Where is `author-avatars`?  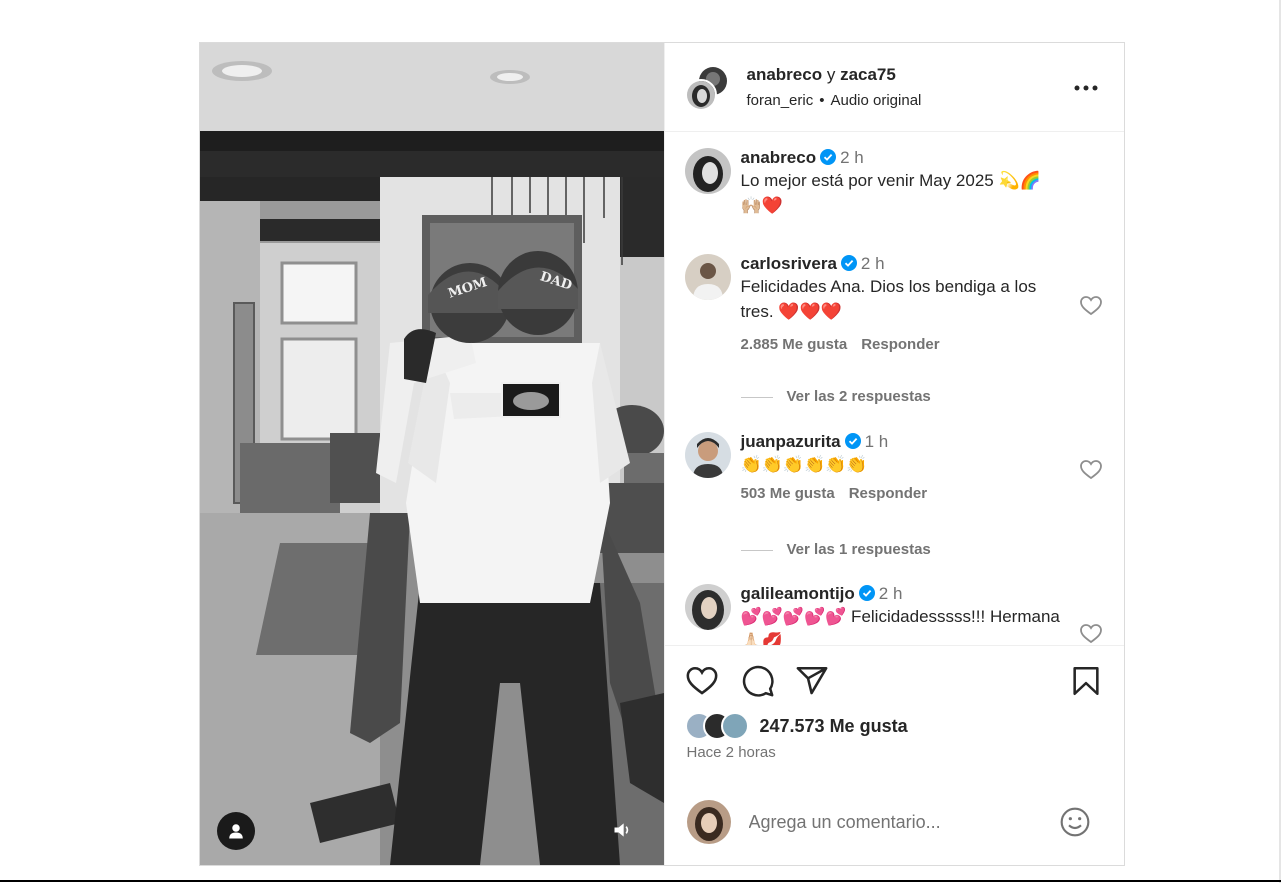
author-avatars is located at coordinates (708, 89).